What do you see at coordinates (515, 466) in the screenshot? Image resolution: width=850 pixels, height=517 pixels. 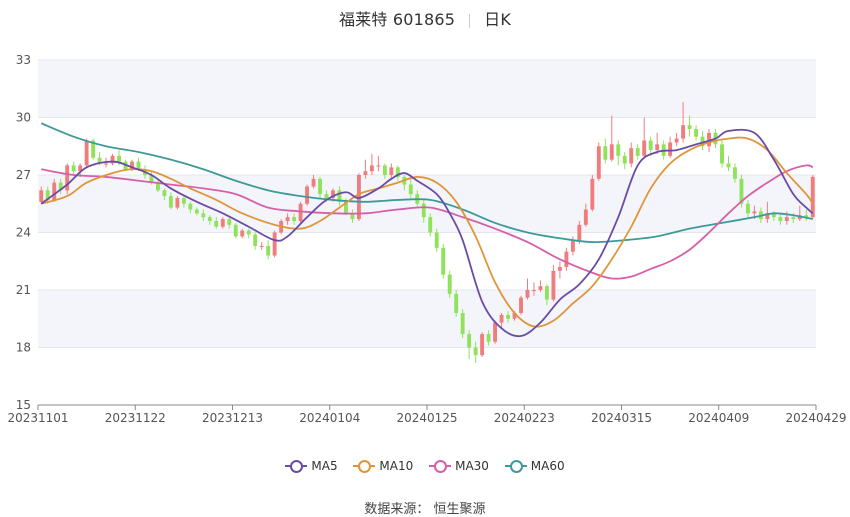 I see `legend-ma60-icon` at bounding box center [515, 466].